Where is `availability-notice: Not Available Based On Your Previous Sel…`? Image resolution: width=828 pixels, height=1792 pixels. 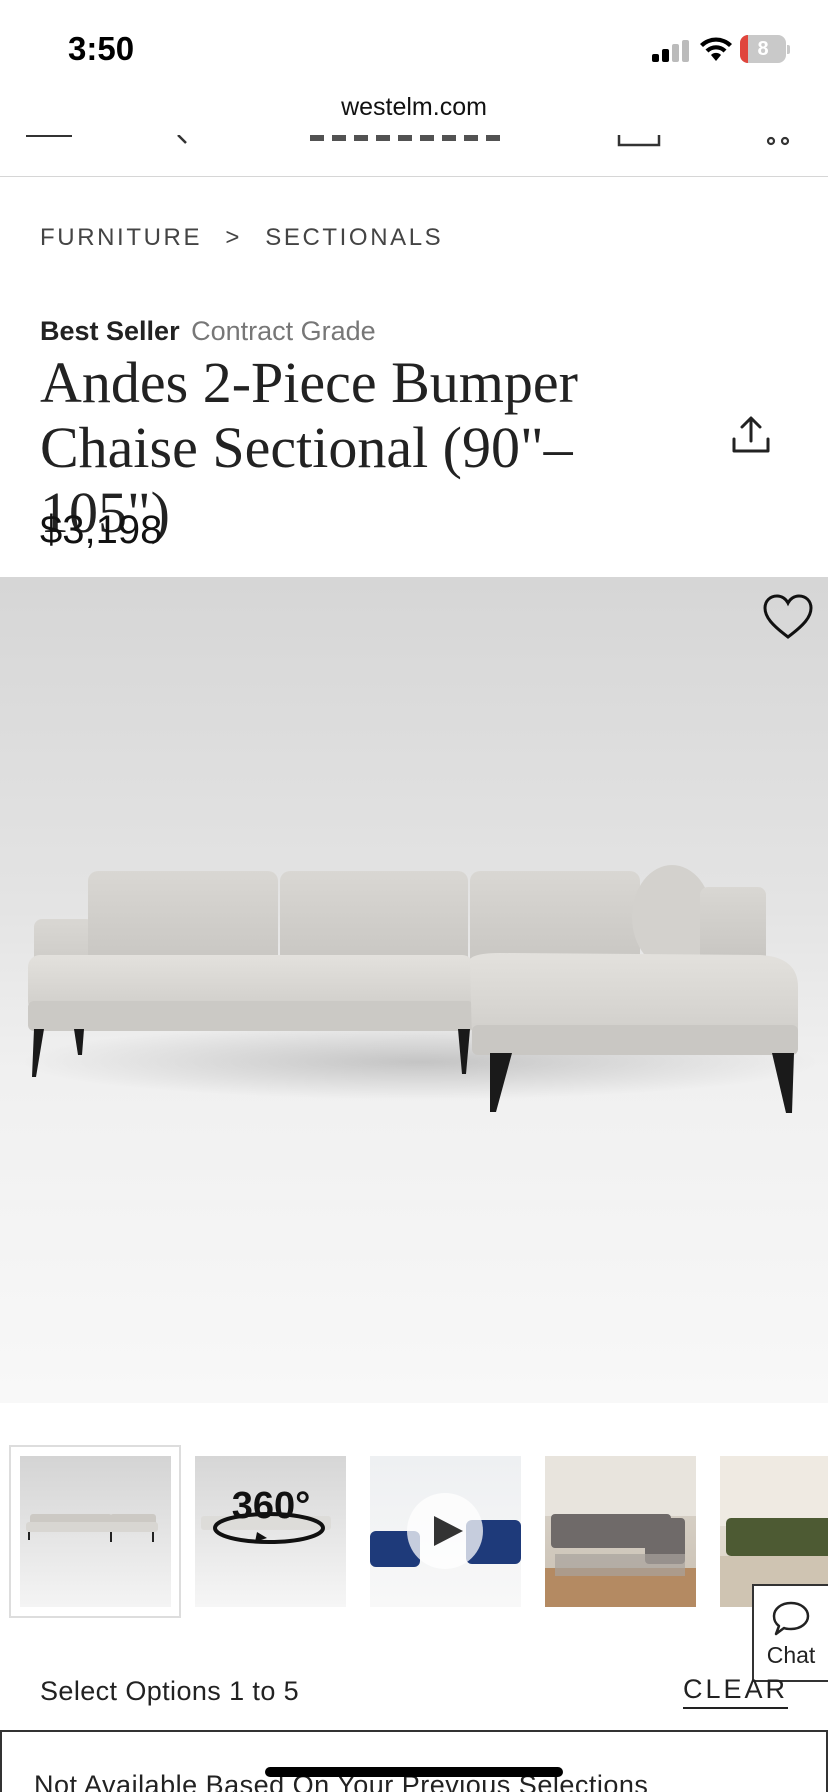 availability-notice: Not Available Based On Your Previous Sel… is located at coordinates (414, 1761).